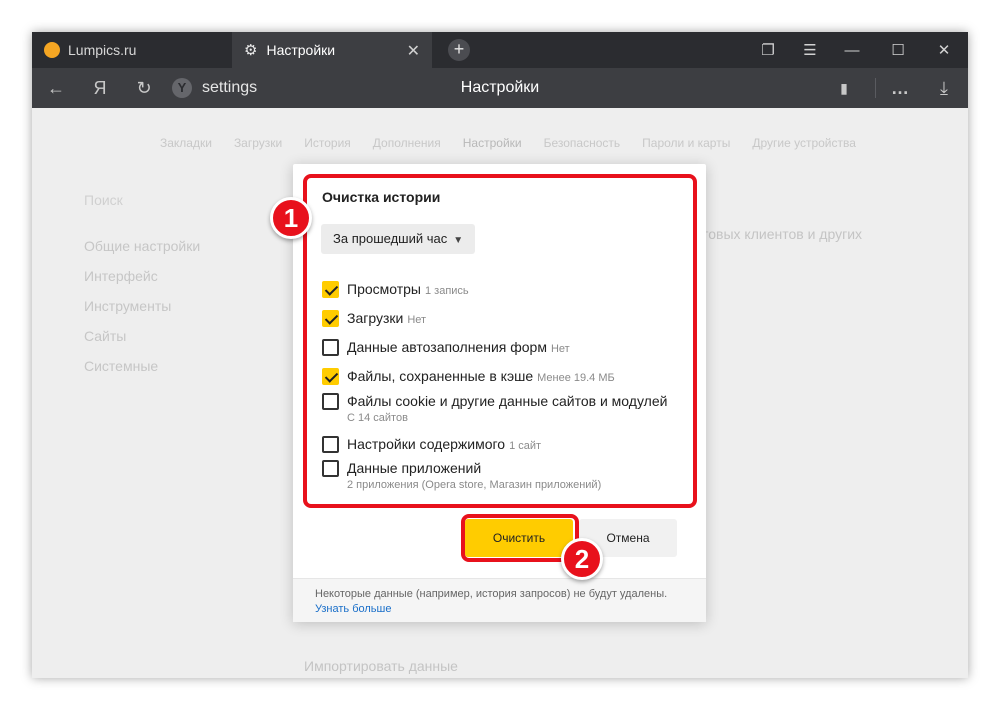  I want to click on minimize-button: —, so click(852, 50).